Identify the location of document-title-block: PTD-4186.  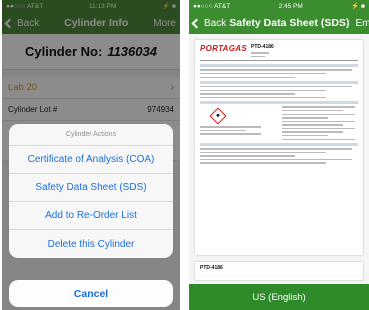
(262, 51).